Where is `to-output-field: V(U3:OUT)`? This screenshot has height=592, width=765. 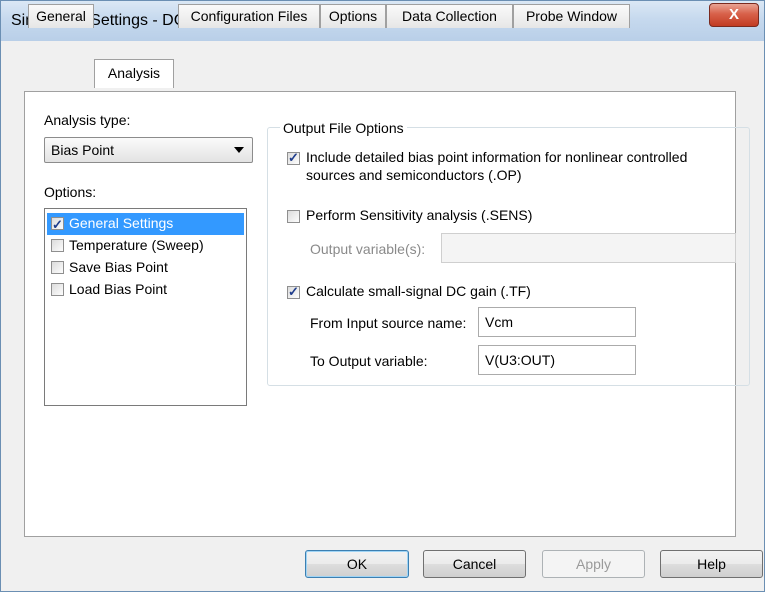
to-output-field: V(U3:OUT) is located at coordinates (557, 360).